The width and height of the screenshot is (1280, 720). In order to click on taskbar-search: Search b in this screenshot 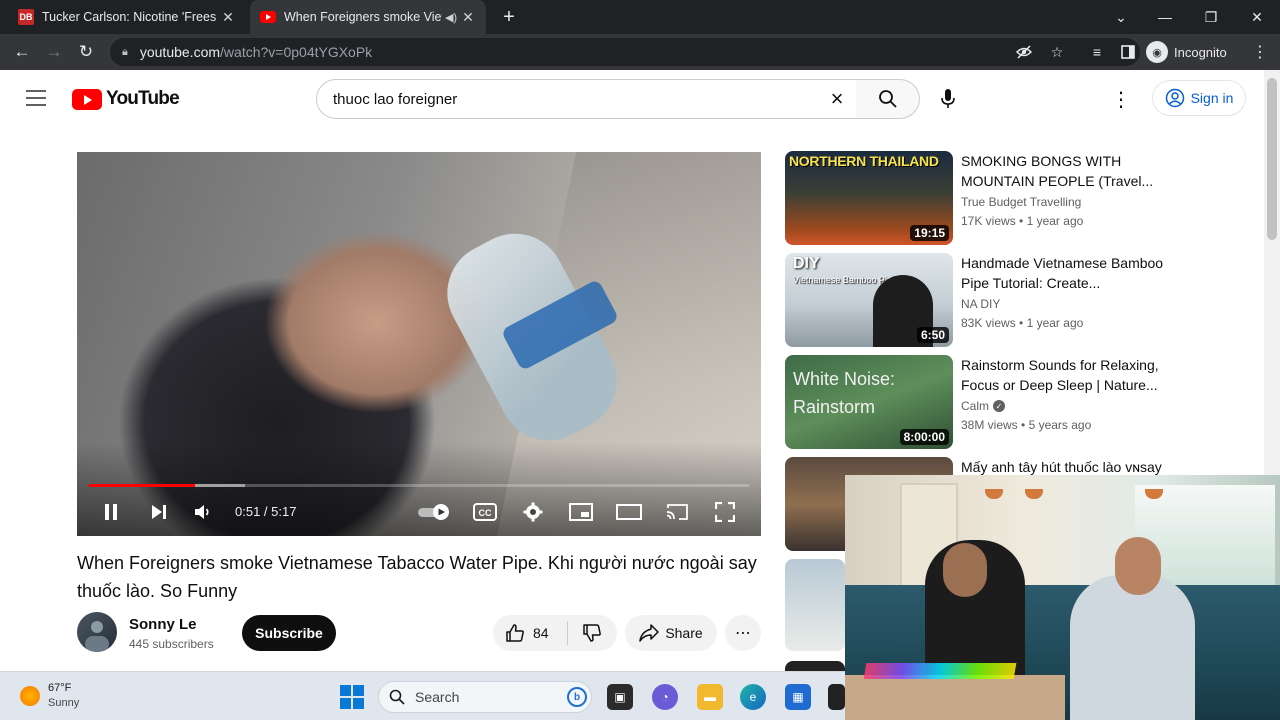, I will do `click(485, 697)`.